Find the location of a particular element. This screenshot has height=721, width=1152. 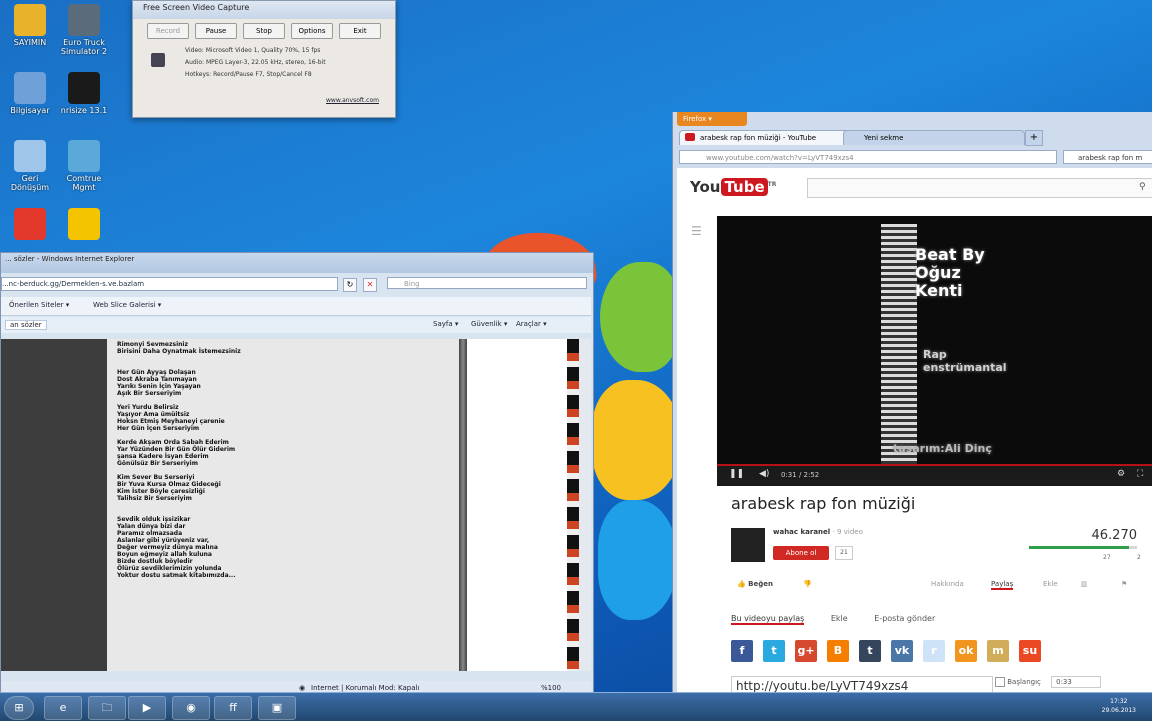

pause-icon: ❚❚ is located at coordinates (736, 474).